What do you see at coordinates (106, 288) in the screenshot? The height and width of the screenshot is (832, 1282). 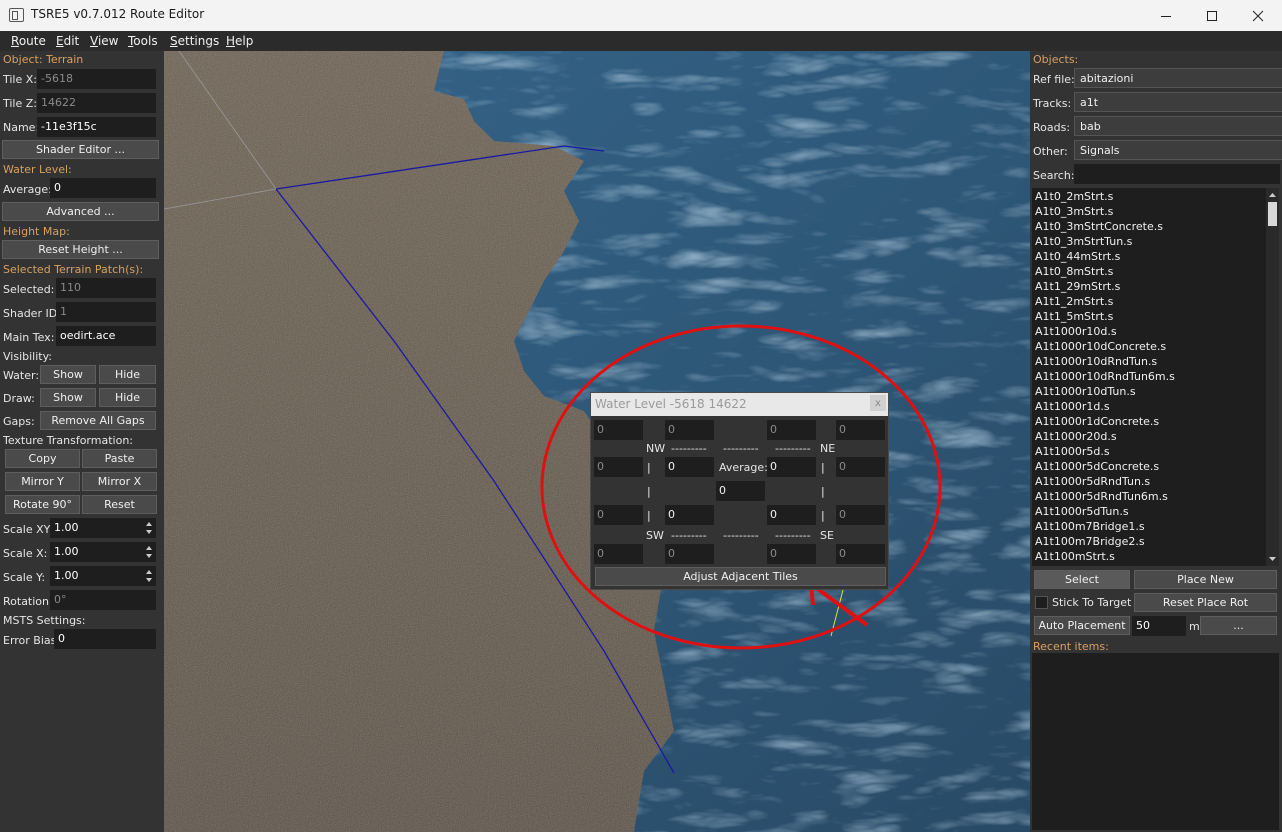 I see `selected-field: 110` at bounding box center [106, 288].